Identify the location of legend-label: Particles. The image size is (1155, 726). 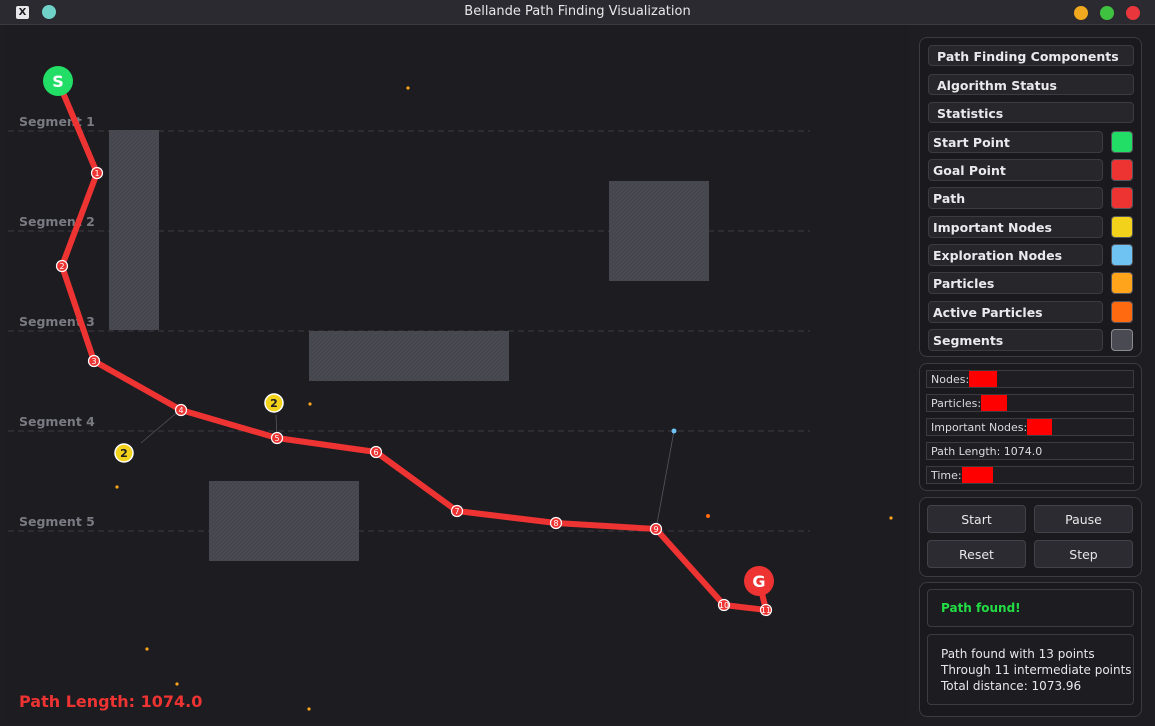
(1015, 283).